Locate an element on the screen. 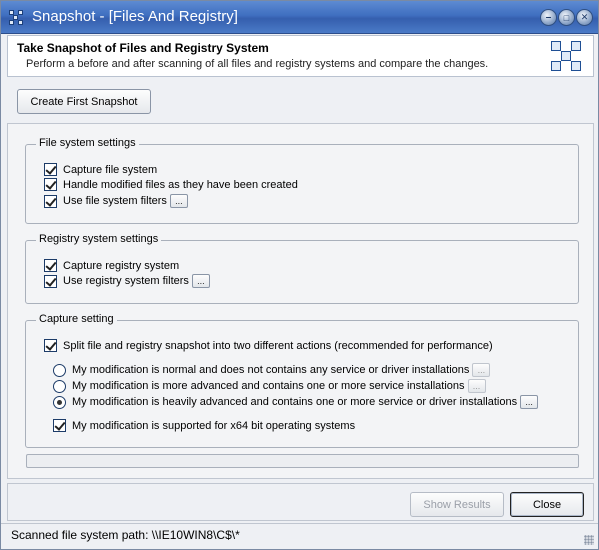  snapshot-logo-icon is located at coordinates (567, 57).